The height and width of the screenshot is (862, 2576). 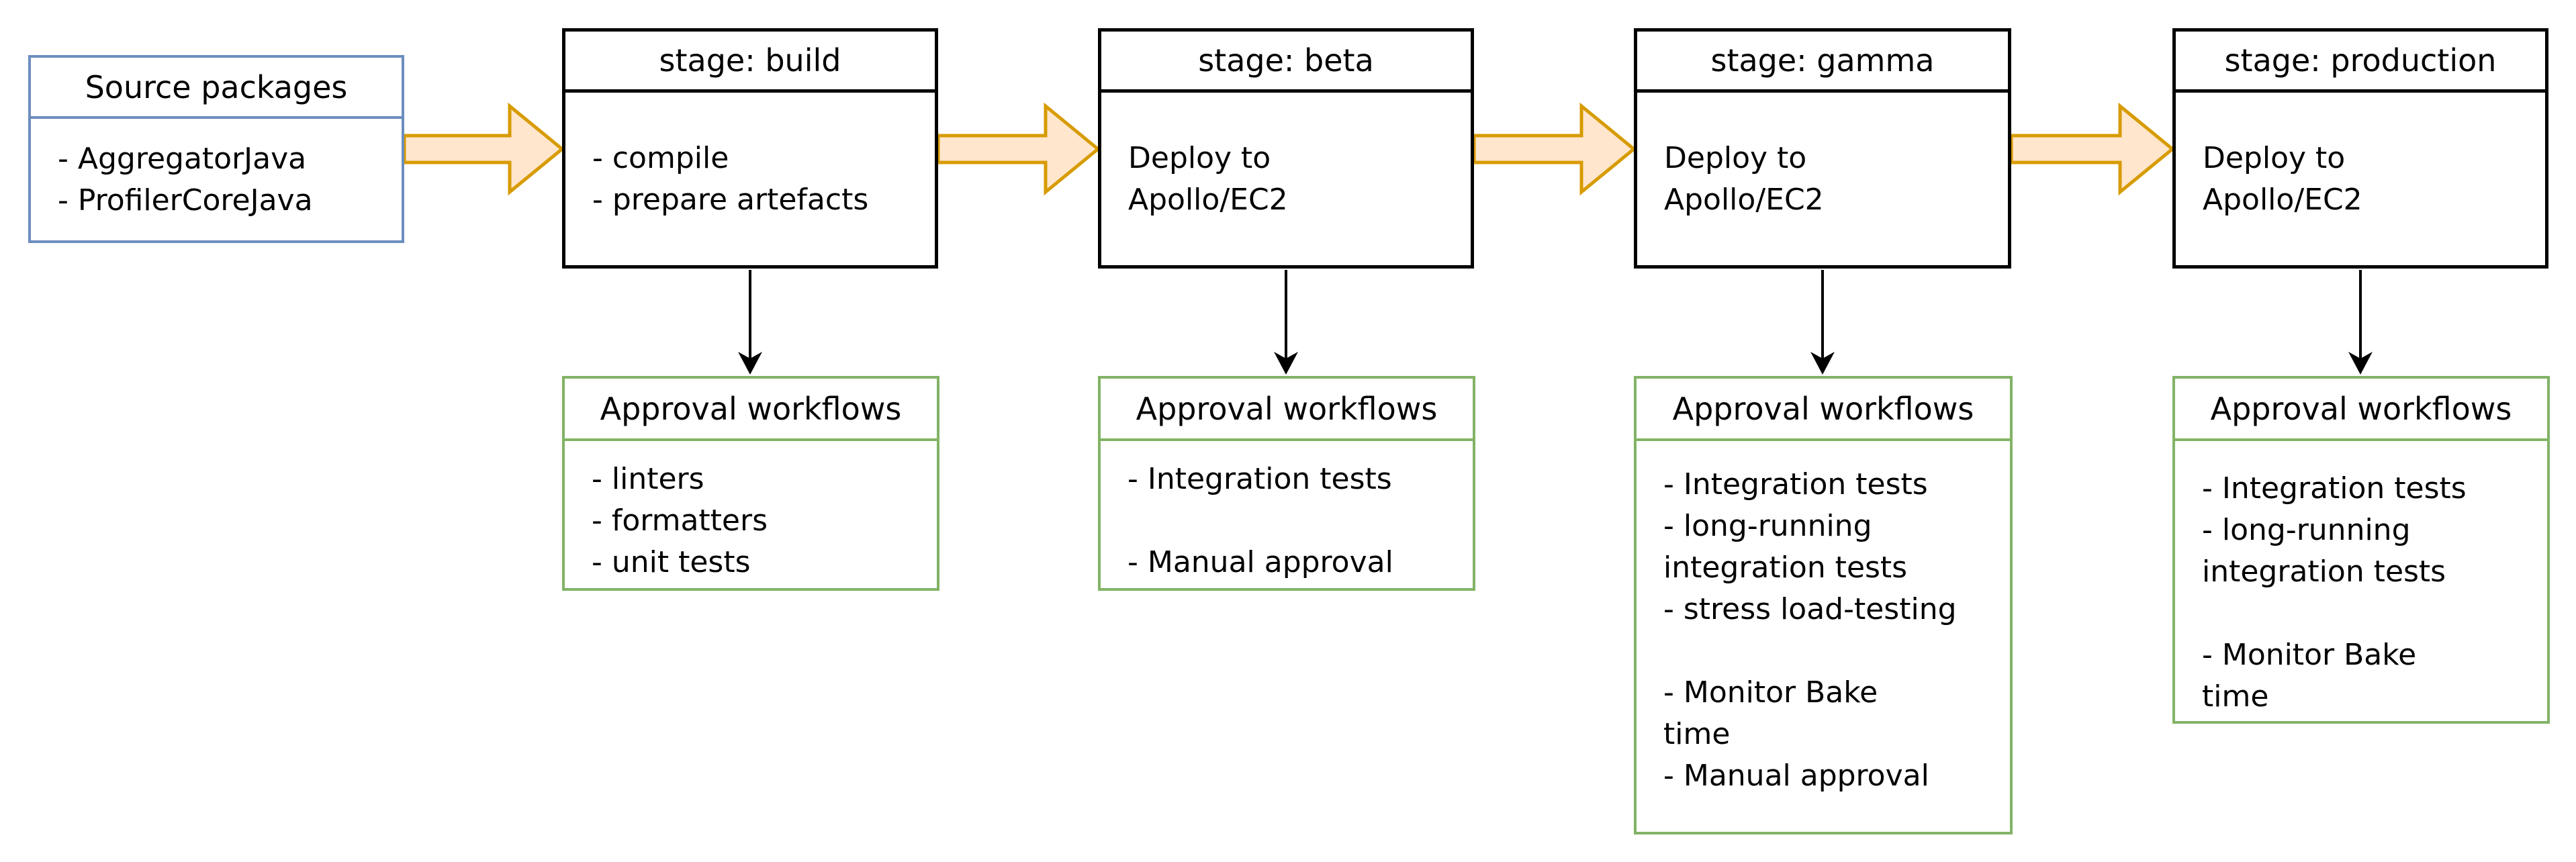 What do you see at coordinates (1744, 200) in the screenshot?
I see `stage-gamma-line: Apollo/EC2` at bounding box center [1744, 200].